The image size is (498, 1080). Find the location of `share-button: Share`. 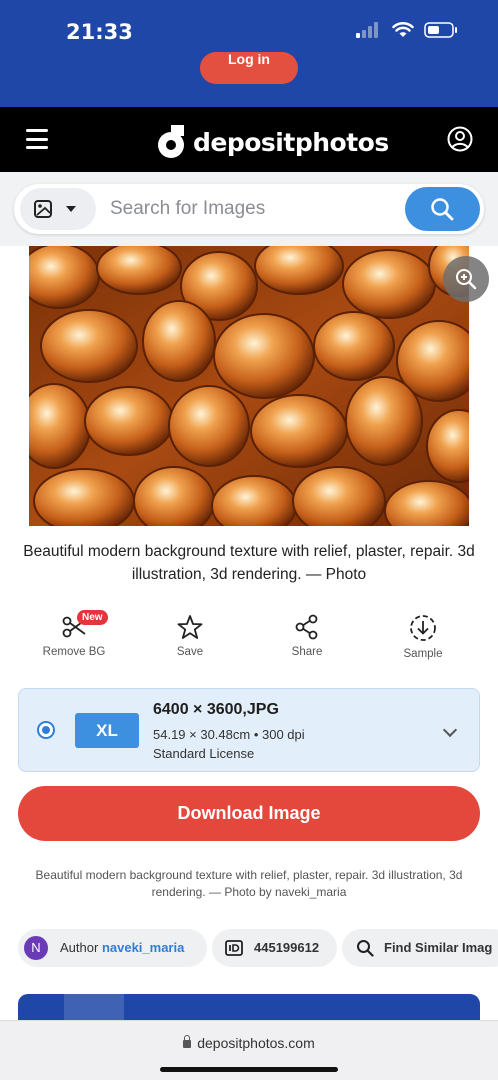

share-button: Share is located at coordinates (307, 634).